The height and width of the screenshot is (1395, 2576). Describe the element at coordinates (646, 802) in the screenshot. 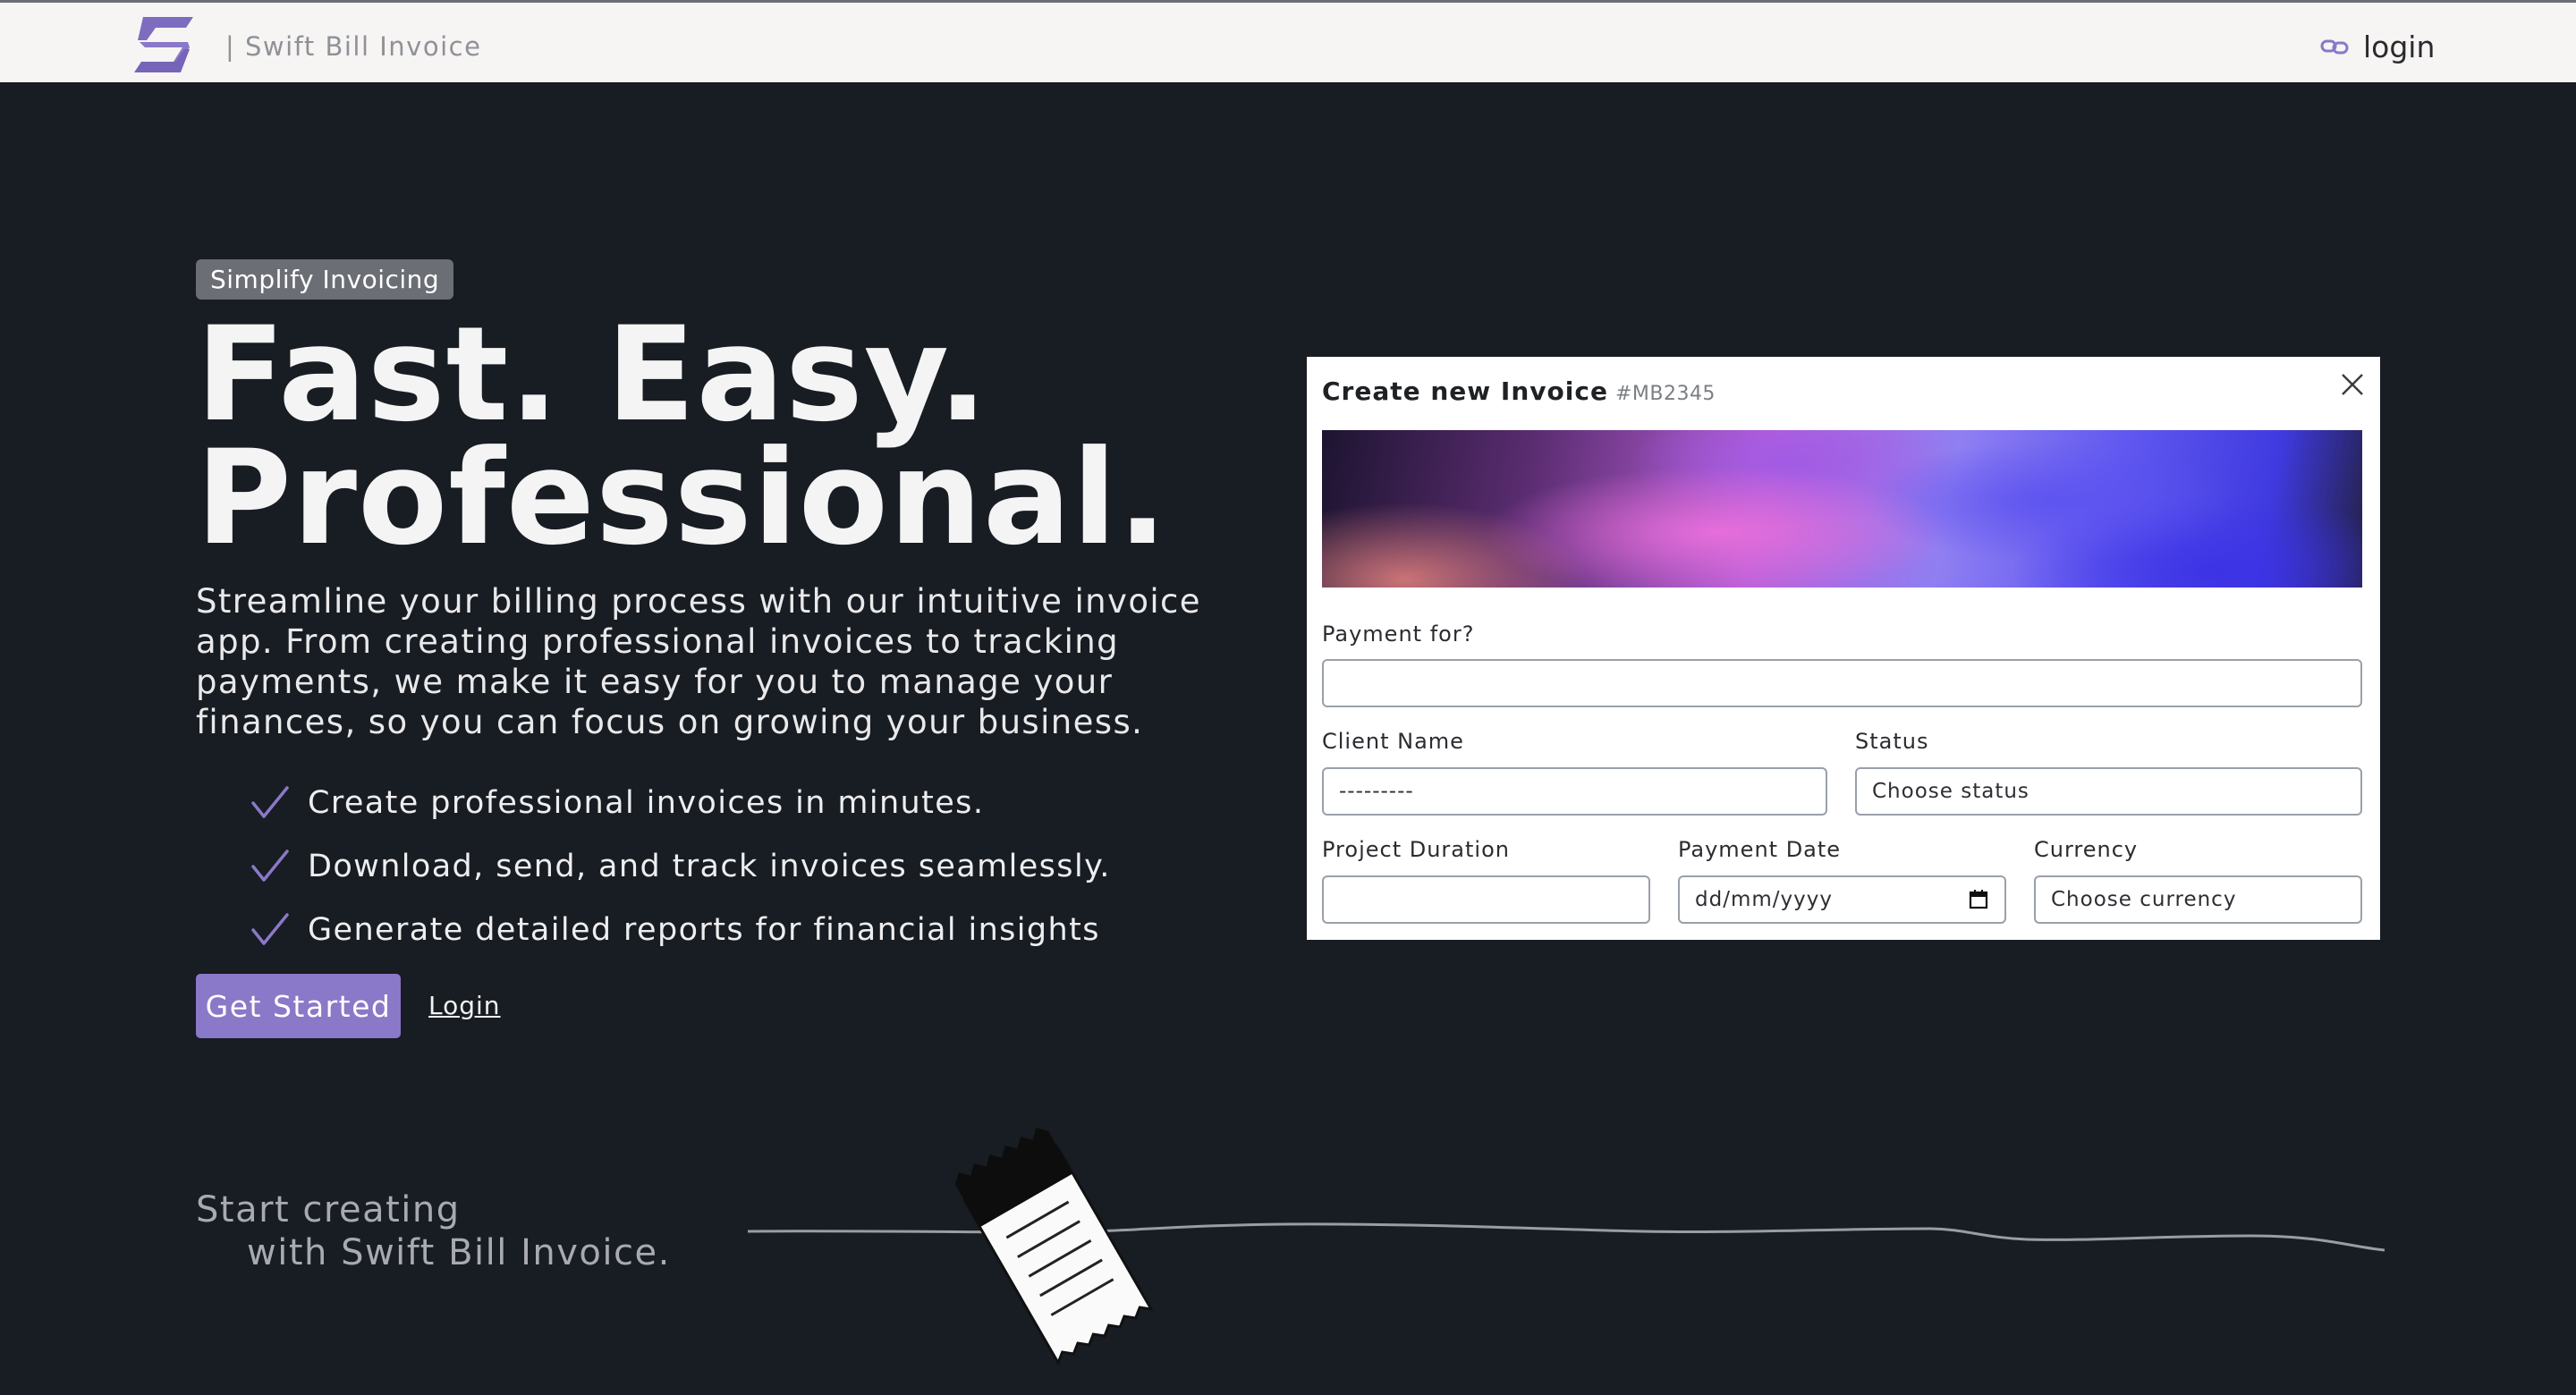

I see `feature-text: Create professional invoices in minutes.` at that location.